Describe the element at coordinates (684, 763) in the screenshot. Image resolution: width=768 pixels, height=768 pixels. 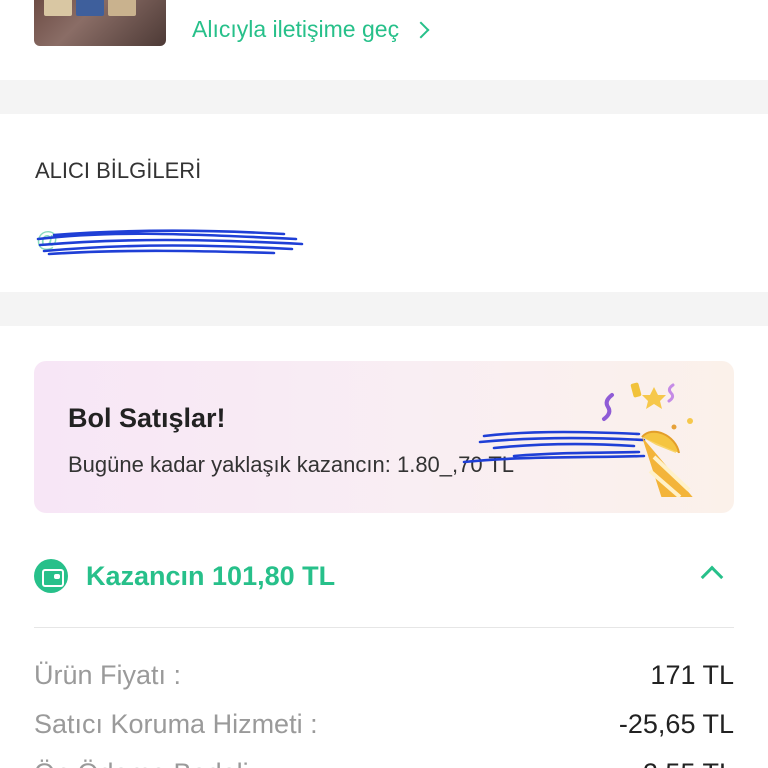
I see `row-value: -2,55 TL` at that location.